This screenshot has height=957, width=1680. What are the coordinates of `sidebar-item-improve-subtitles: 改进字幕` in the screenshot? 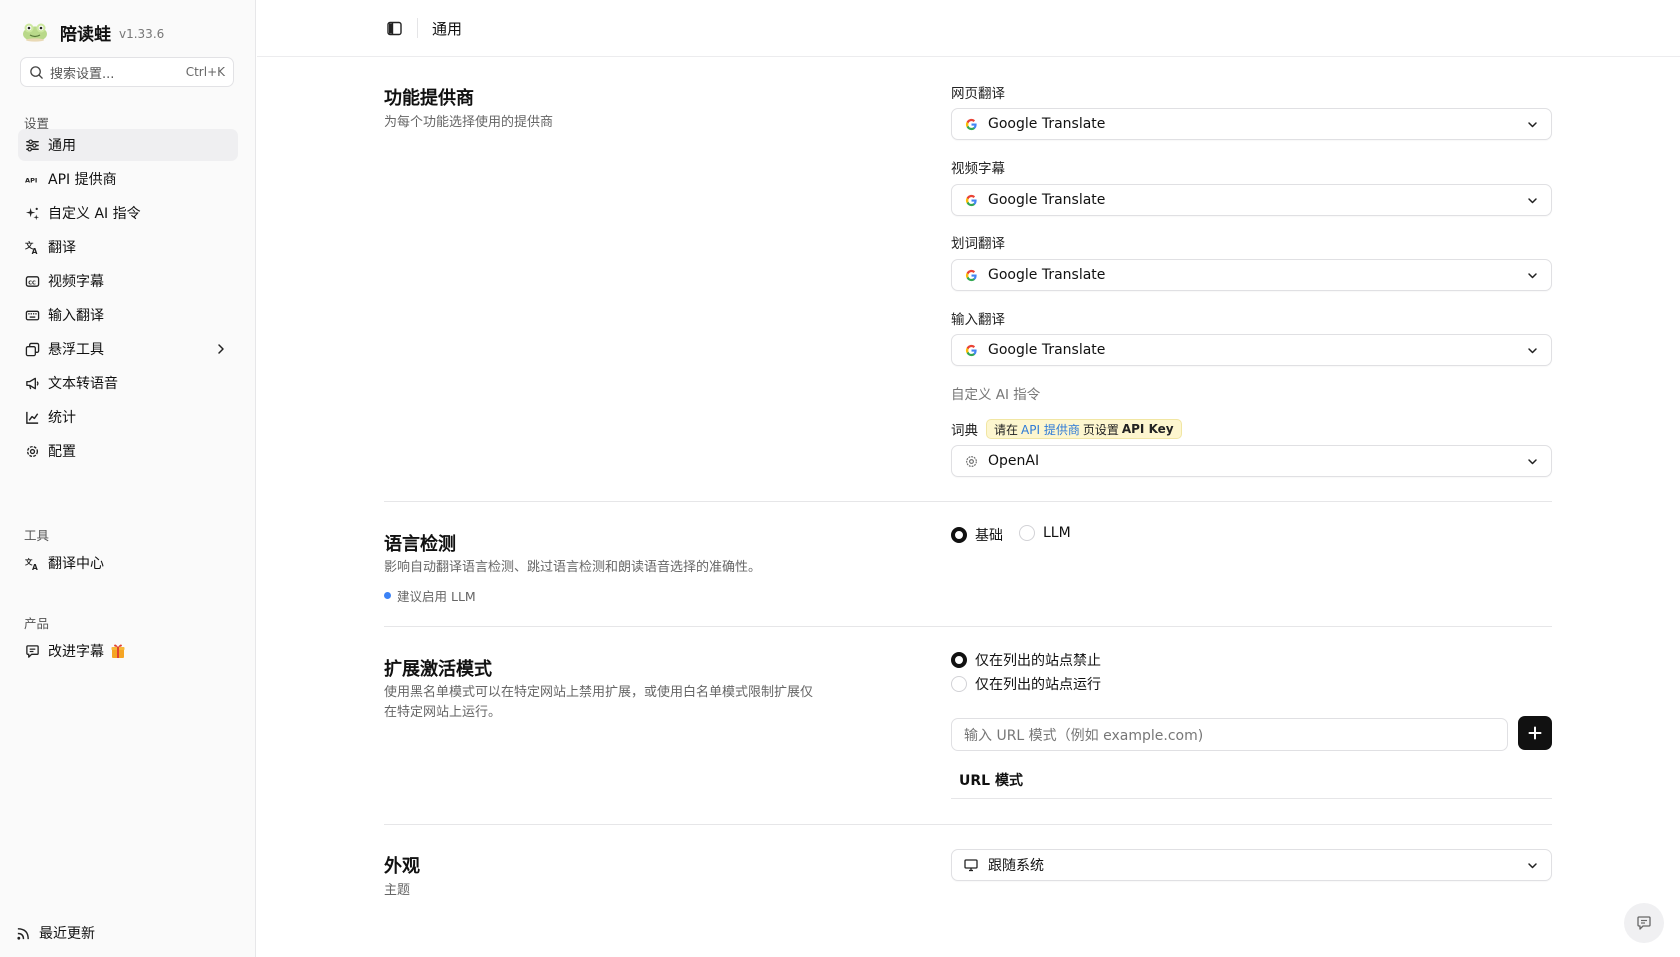 It's located at (128, 651).